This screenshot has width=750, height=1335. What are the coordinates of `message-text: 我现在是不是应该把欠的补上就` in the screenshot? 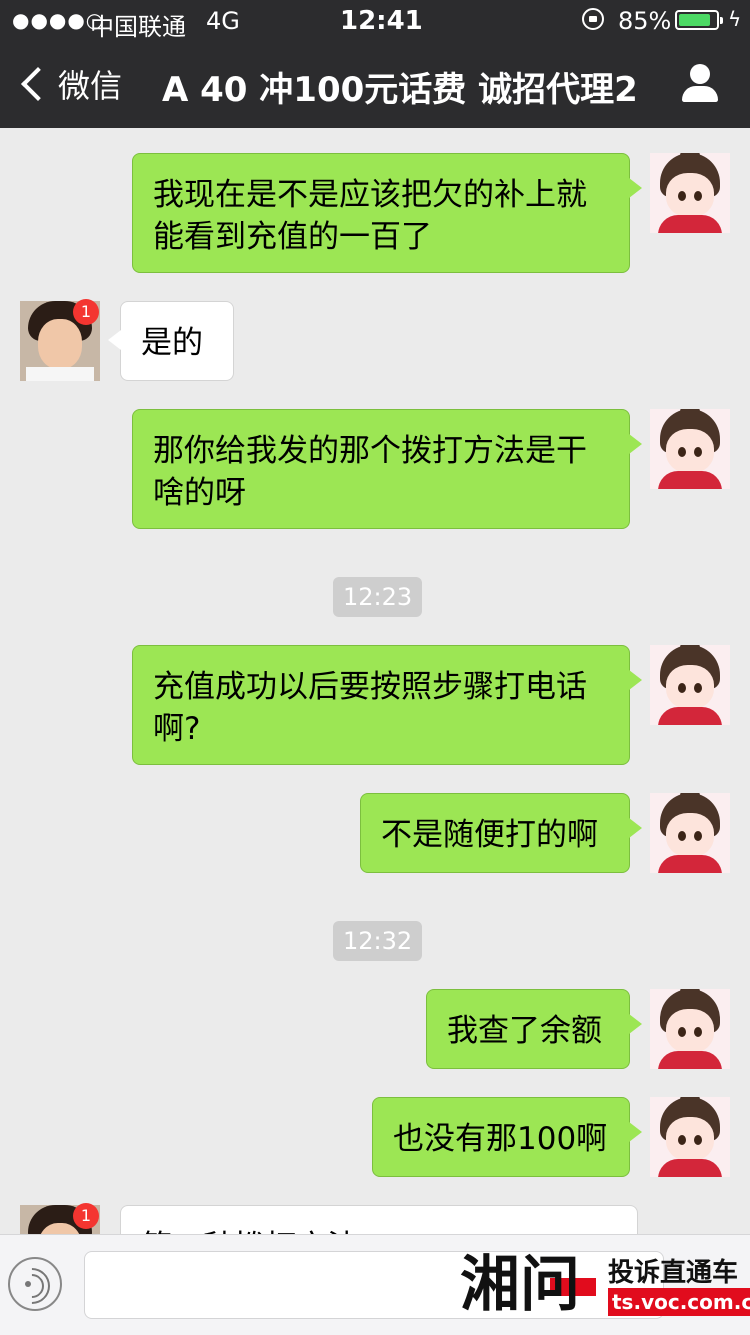 It's located at (370, 195).